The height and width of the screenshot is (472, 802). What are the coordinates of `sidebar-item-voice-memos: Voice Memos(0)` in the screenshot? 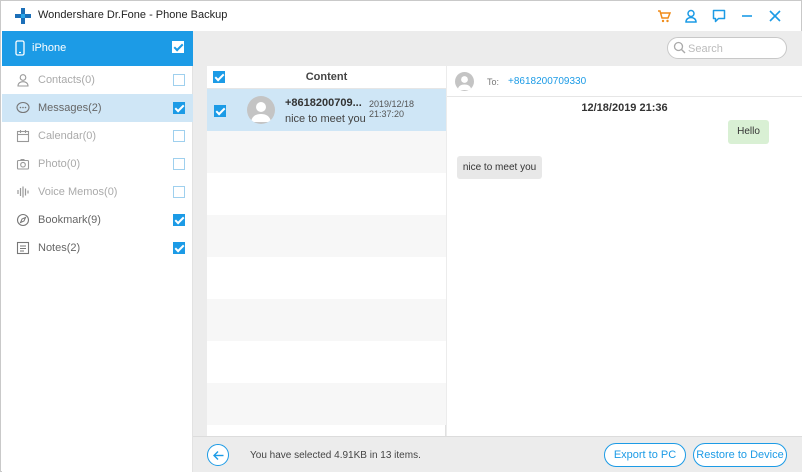 It's located at (97, 192).